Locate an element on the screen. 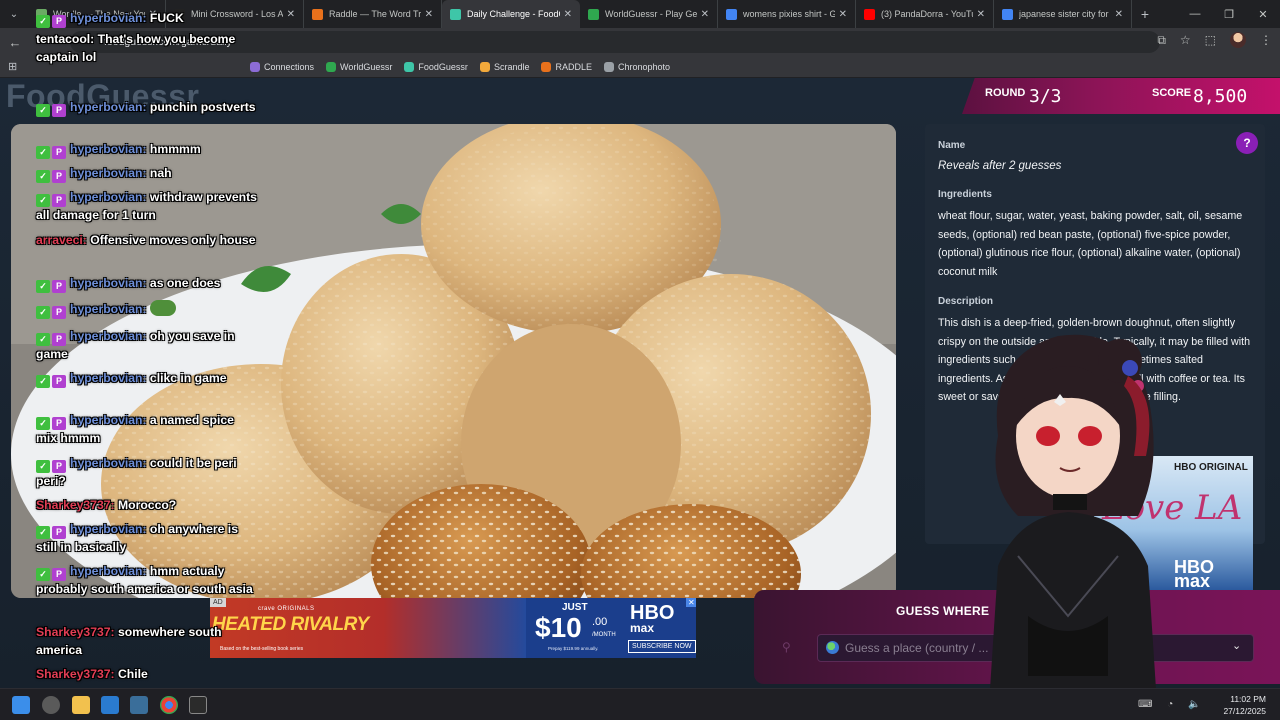  bookmark-item: RADDLE is located at coordinates (566, 66).